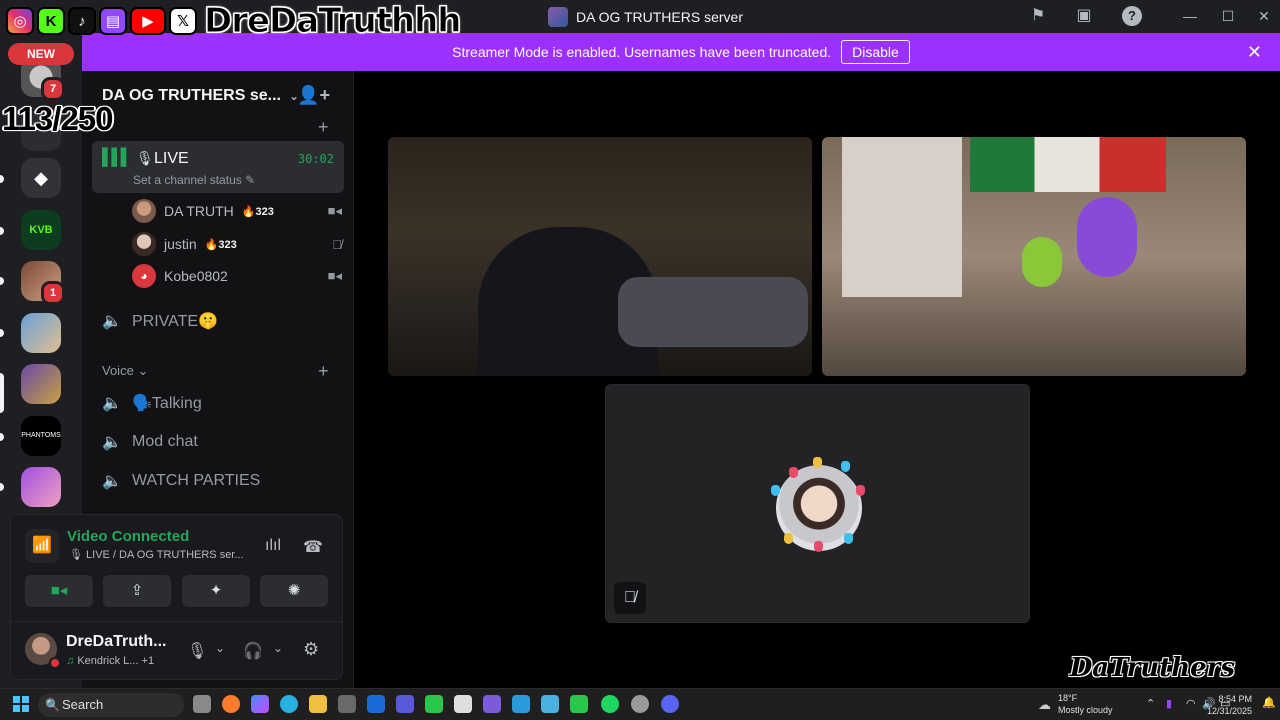 The width and height of the screenshot is (1280, 720). Describe the element at coordinates (1084, 16) in the screenshot. I see `inbox-icon: ▣` at that location.